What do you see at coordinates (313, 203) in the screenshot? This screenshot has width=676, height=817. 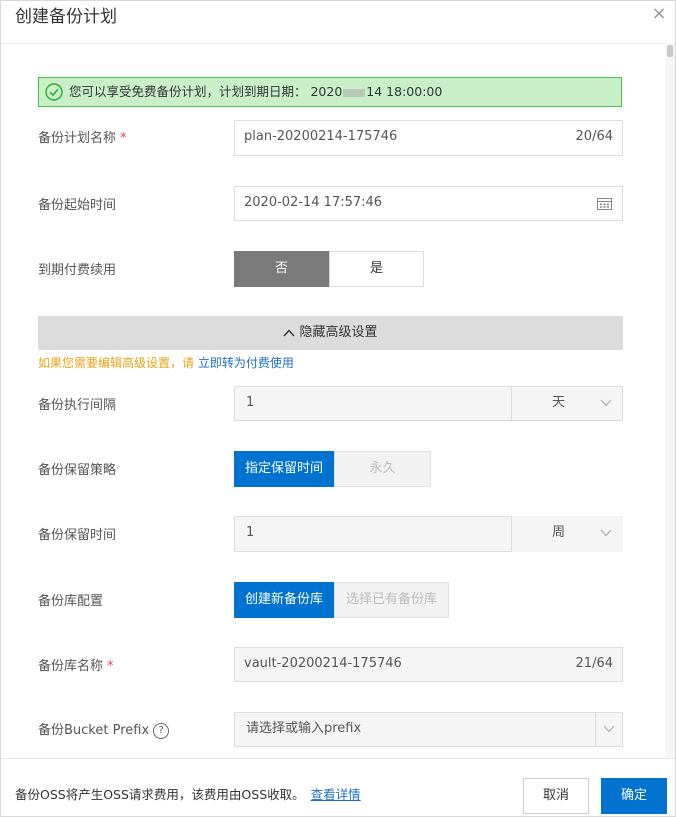 I see `start-time-value: 2020-02-14 17:57:46` at bounding box center [313, 203].